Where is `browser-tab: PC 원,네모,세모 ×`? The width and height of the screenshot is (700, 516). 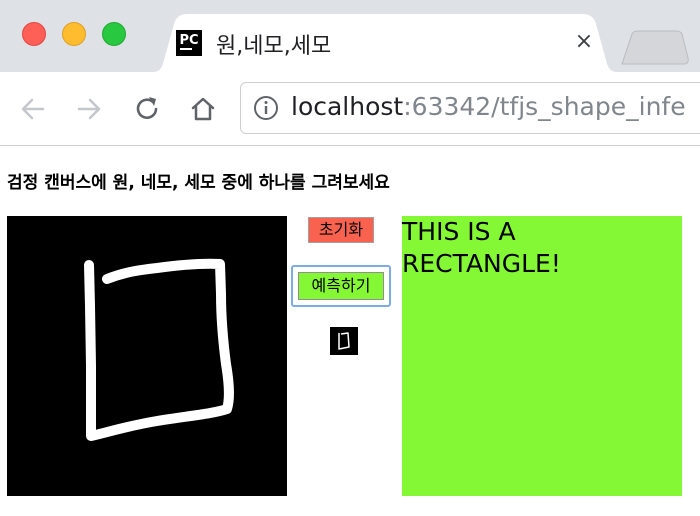
browser-tab: PC 원,네모,세모 × is located at coordinates (385, 43).